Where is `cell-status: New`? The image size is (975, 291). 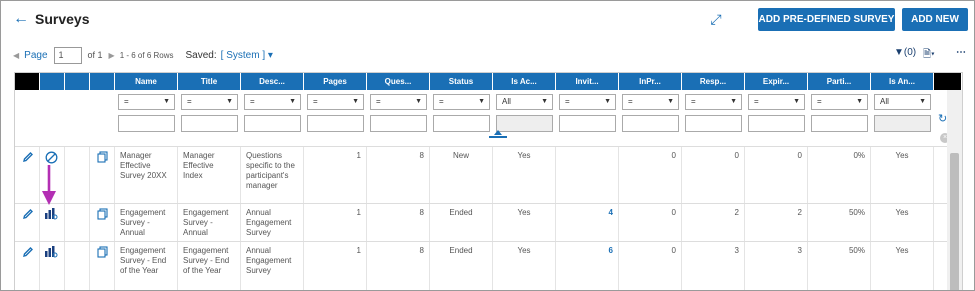 cell-status: New is located at coordinates (461, 175).